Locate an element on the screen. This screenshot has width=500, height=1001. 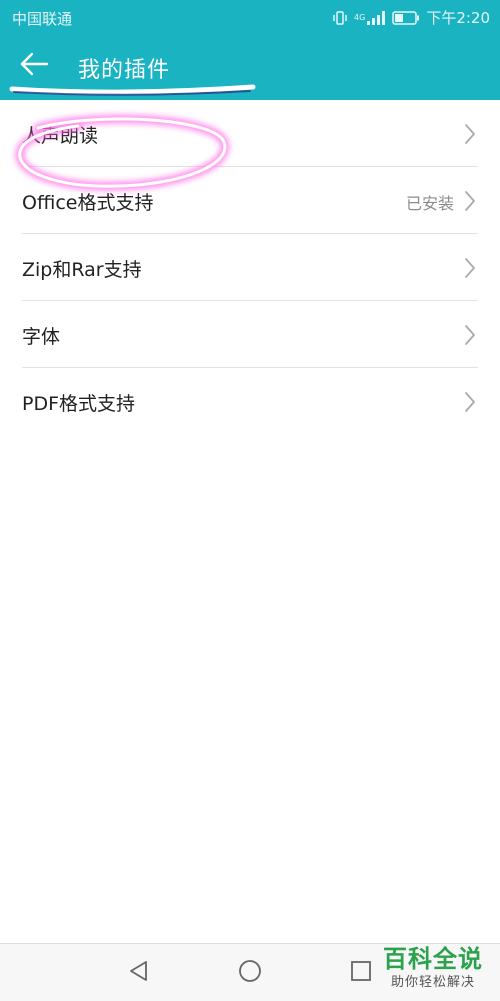
home-circle-icon is located at coordinates (250, 973).